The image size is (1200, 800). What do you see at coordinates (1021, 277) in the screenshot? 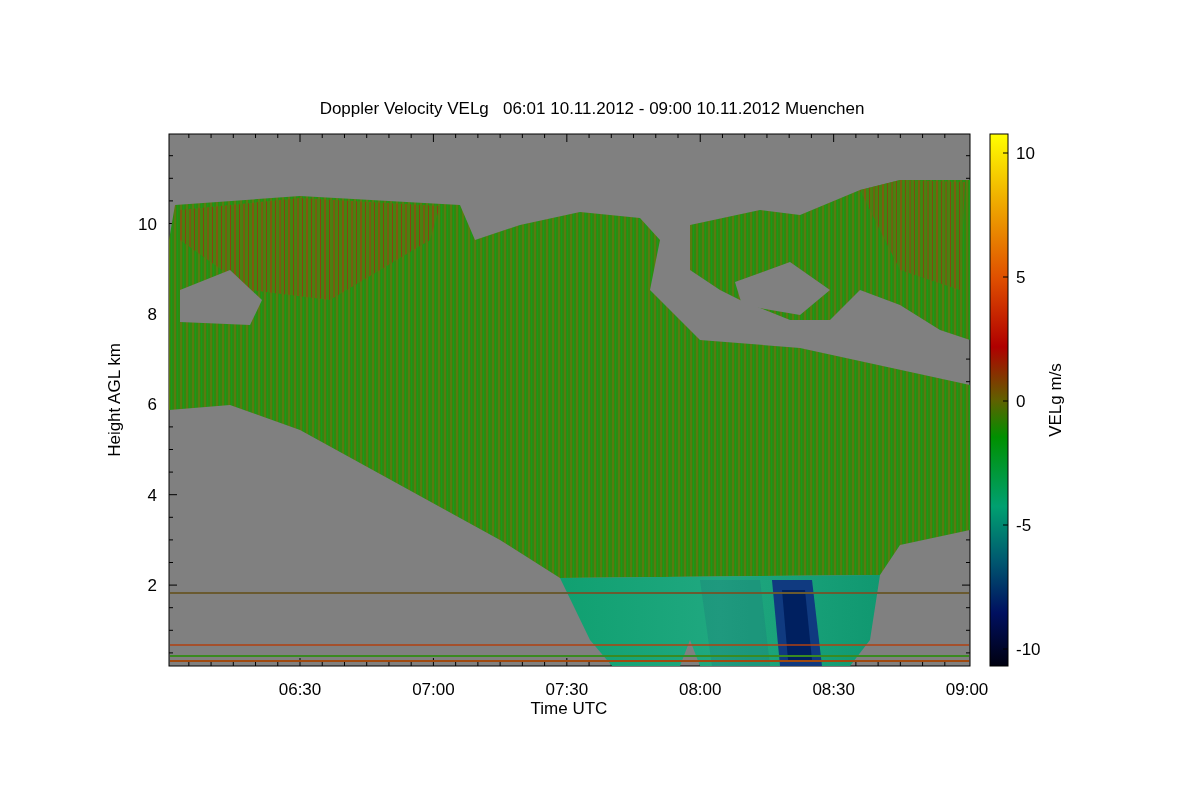
I see `colorbar-tick-label: 5` at bounding box center [1021, 277].